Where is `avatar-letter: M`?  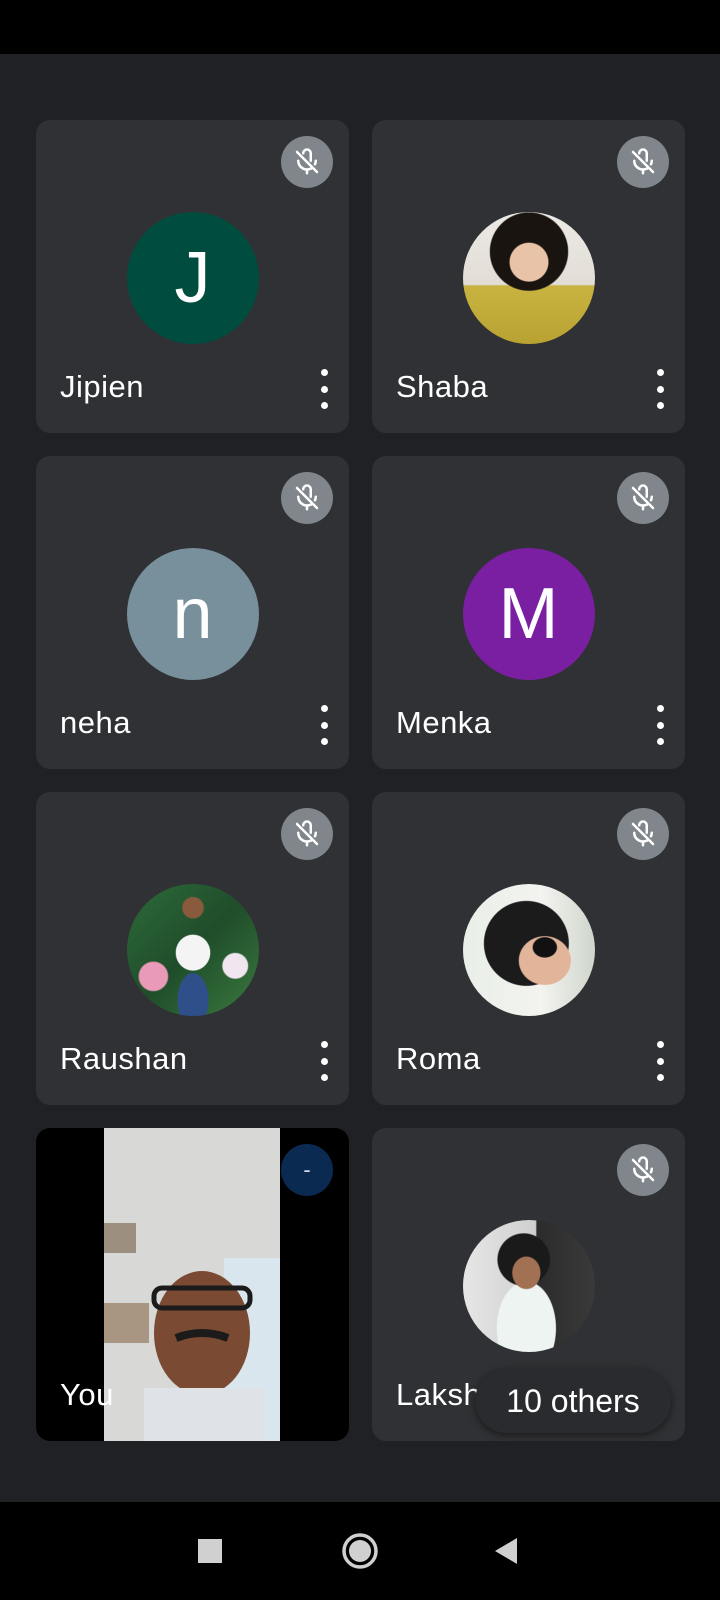
avatar-letter: M is located at coordinates (528, 614).